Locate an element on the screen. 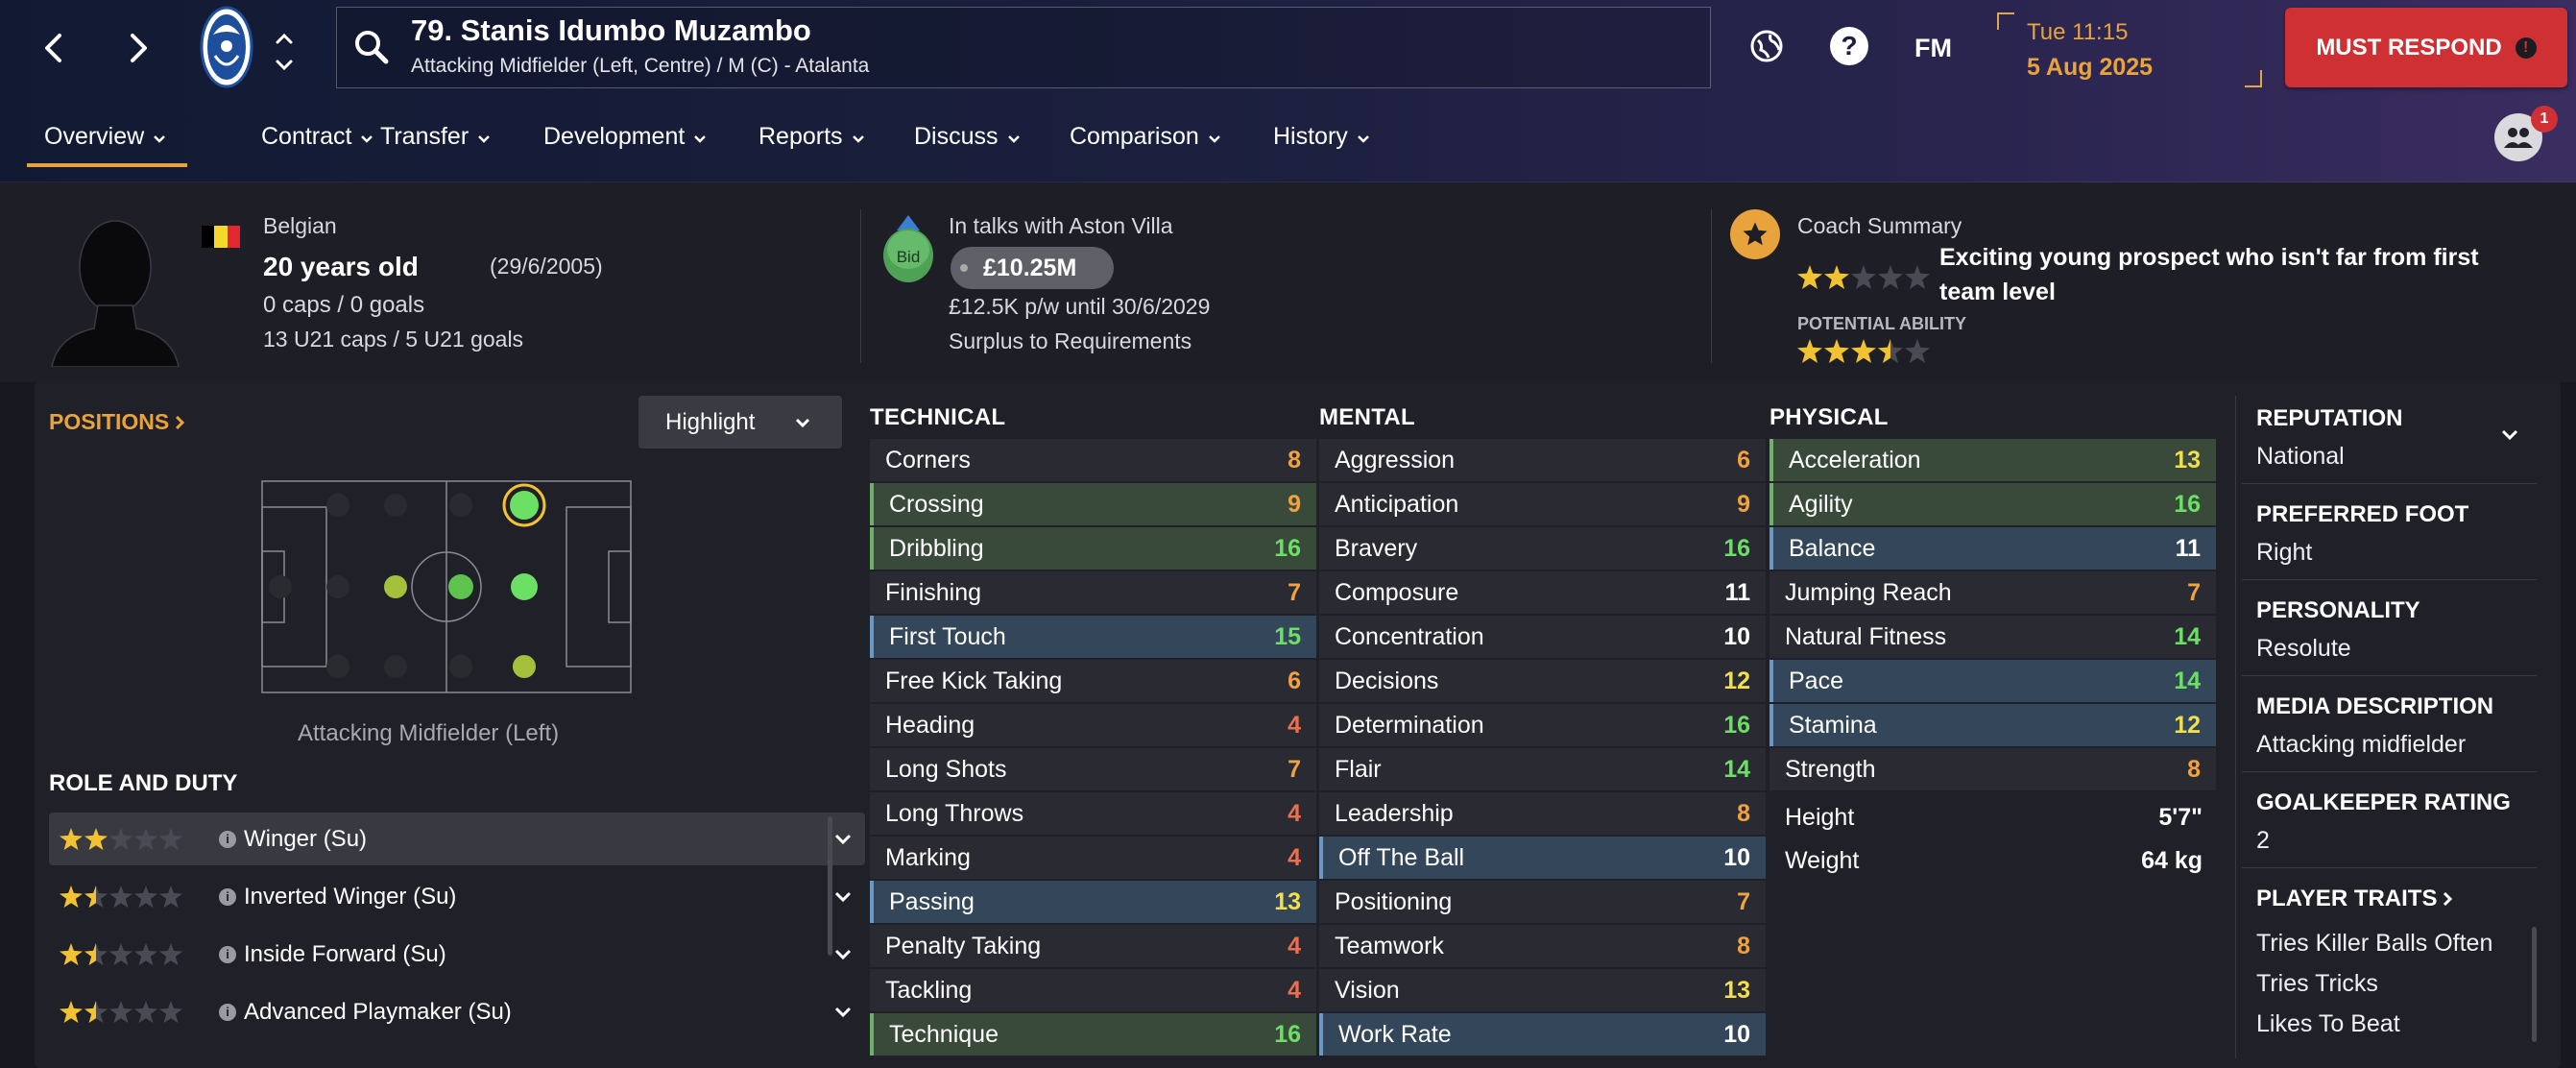  attribute-value: 13 is located at coordinates (2187, 460).